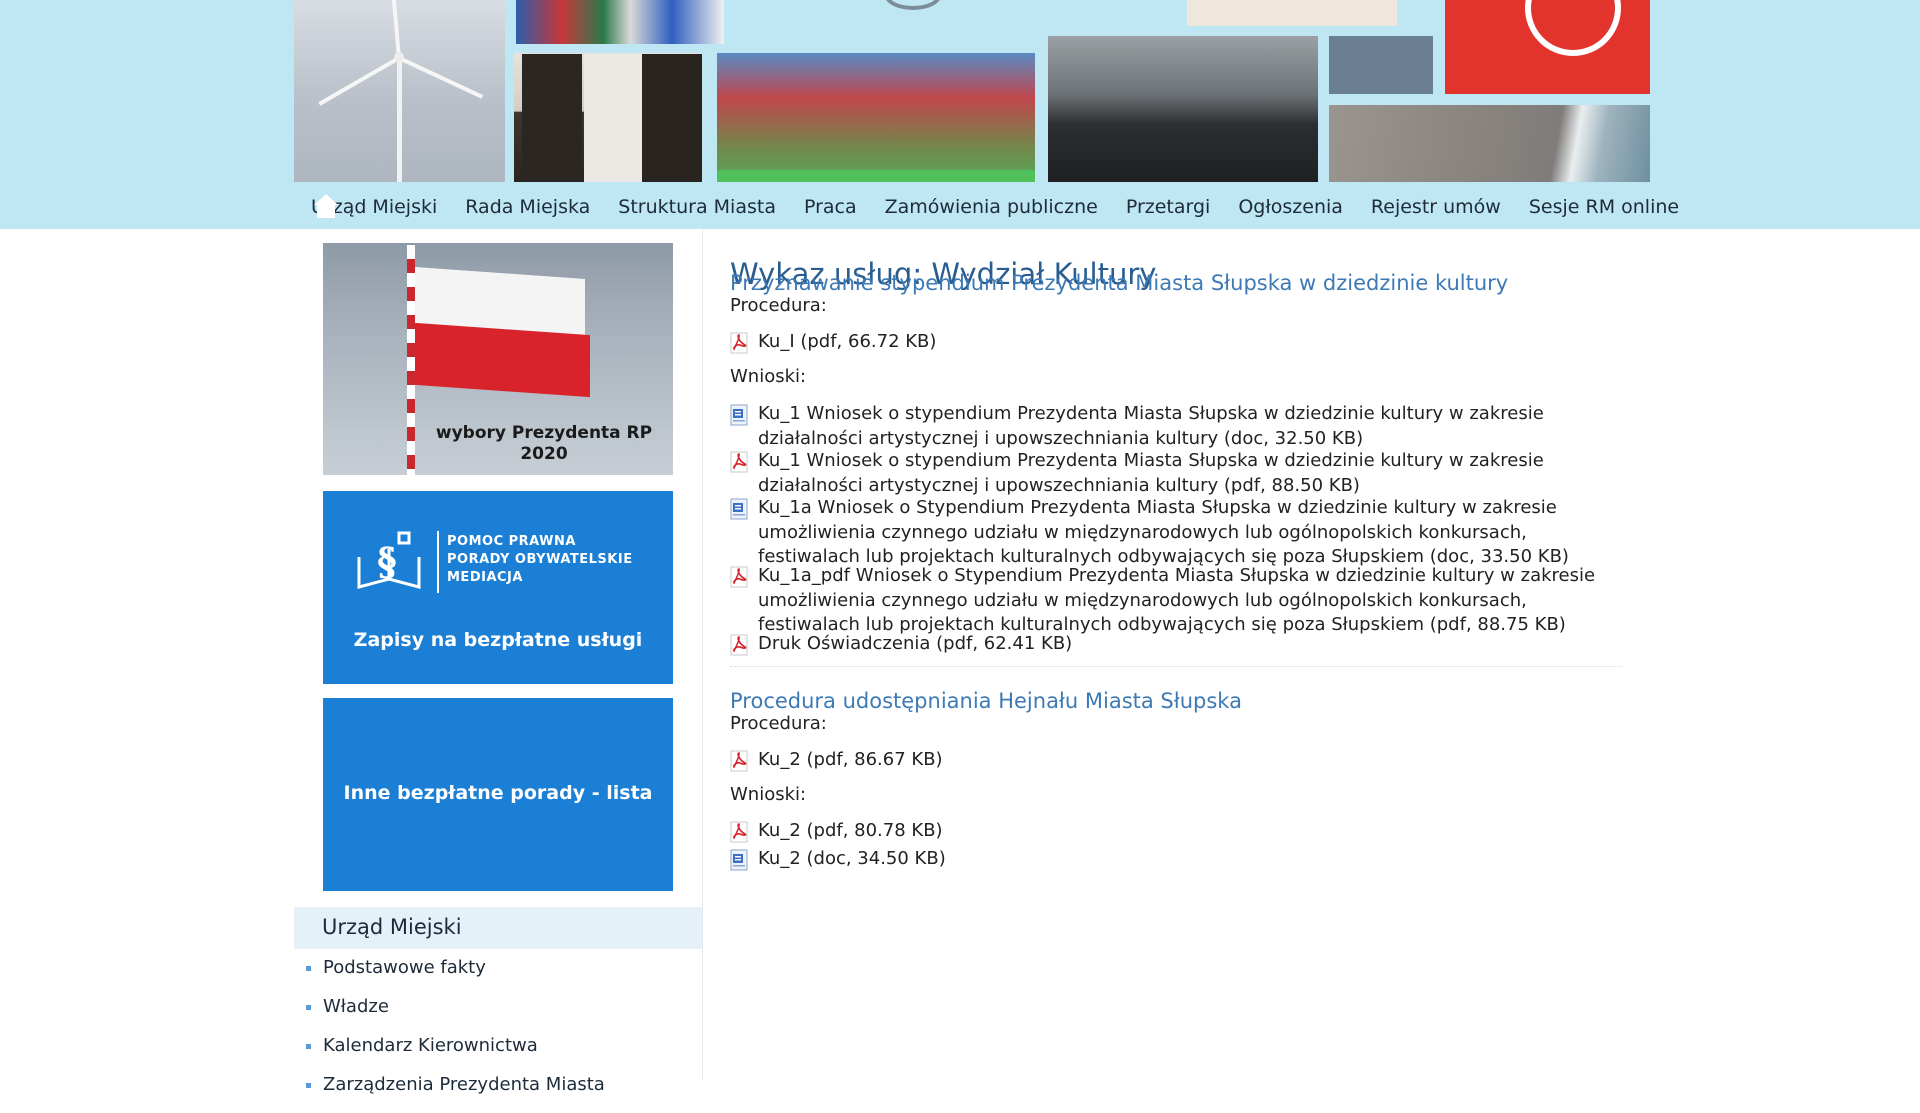 This screenshot has width=1920, height=1113. I want to click on sidebar-menu-item-label: Zarządzenia Prezydenta Miasta, so click(464, 1084).